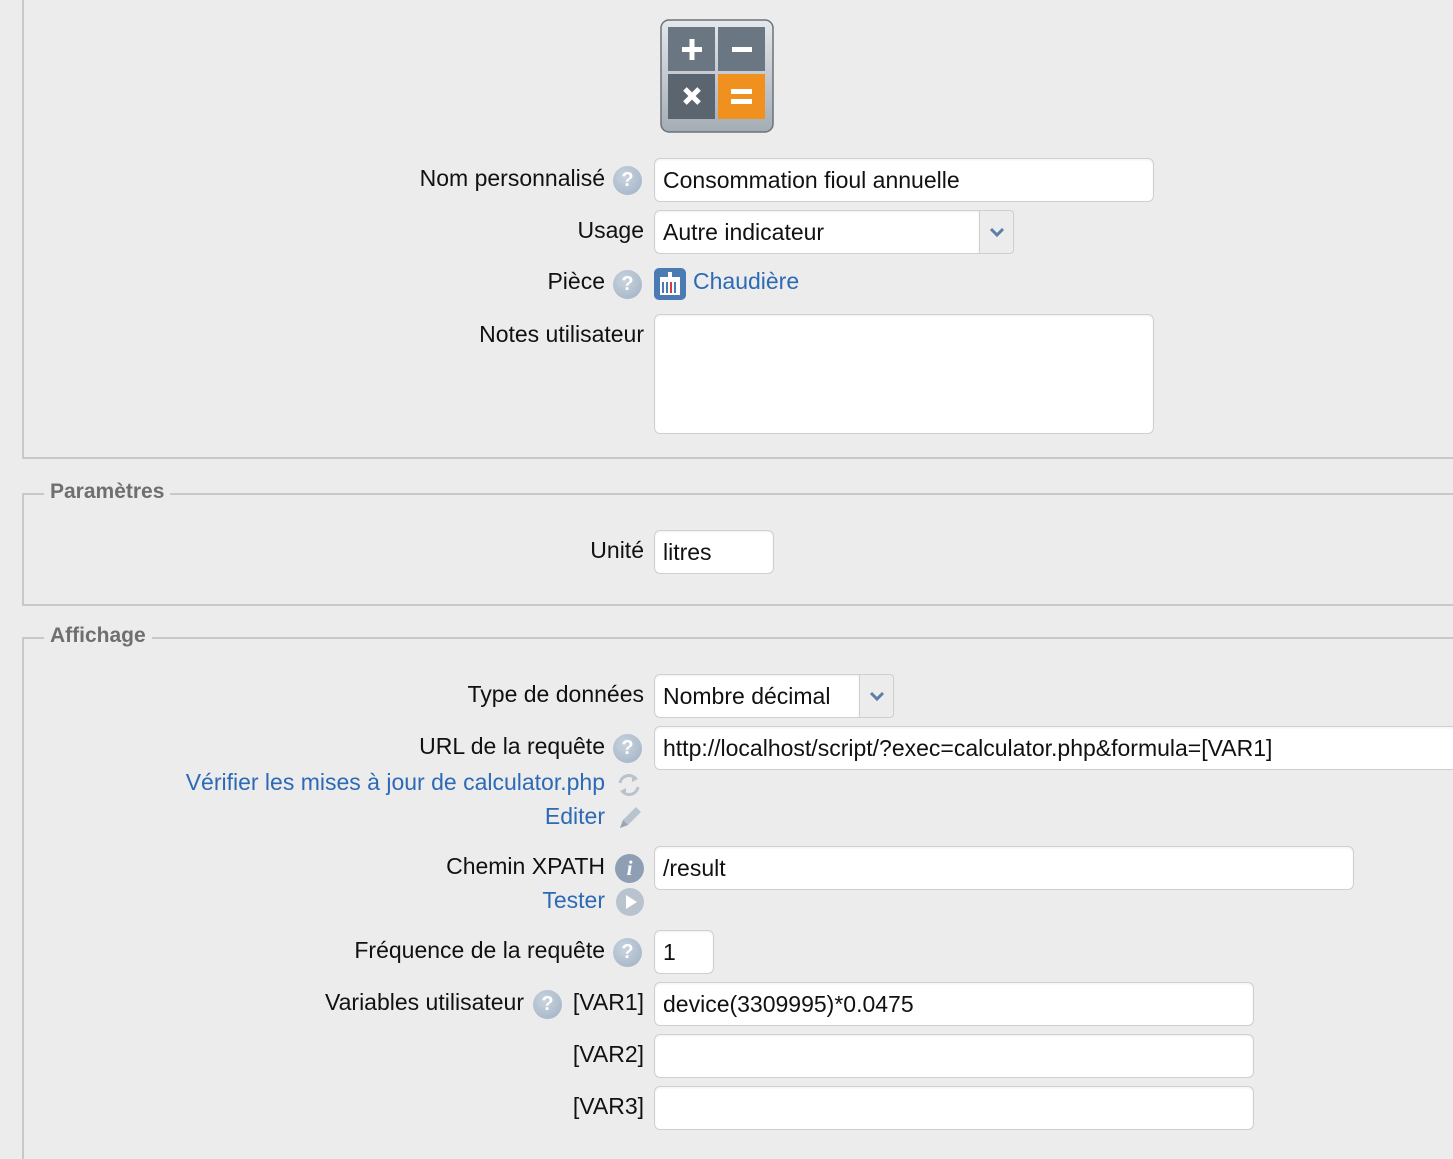  What do you see at coordinates (555, 694) in the screenshot?
I see `type-label: Type de données` at bounding box center [555, 694].